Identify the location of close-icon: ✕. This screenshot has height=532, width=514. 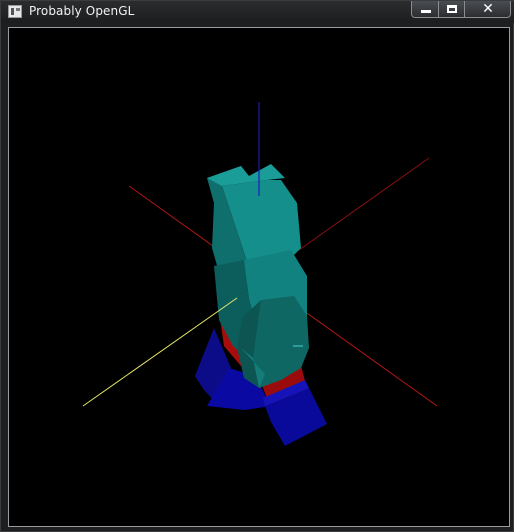
(488, 9).